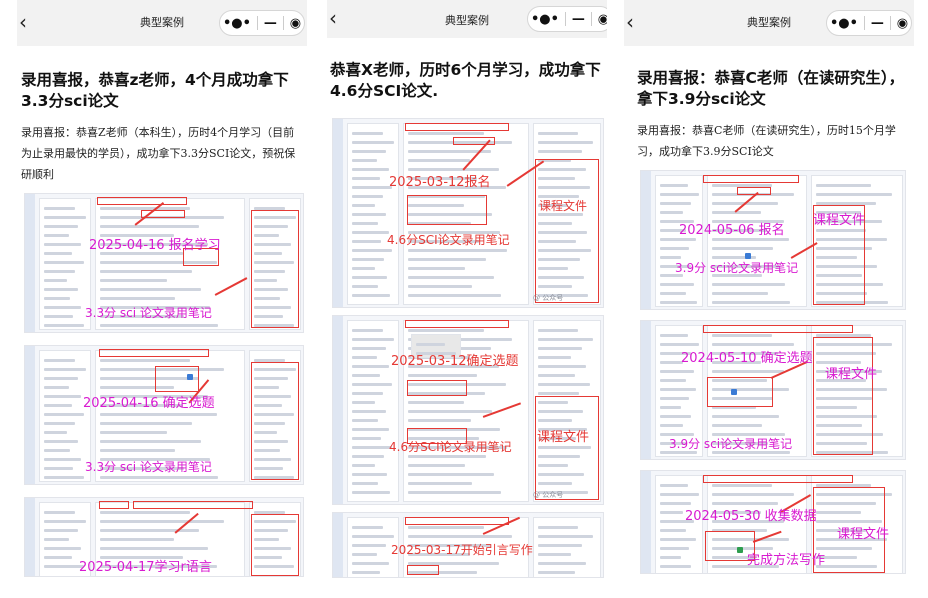  Describe the element at coordinates (468, 410) in the screenshot. I see `screenshot-2: 2025-03-12确定选题 4.6分SCI论文录用笔记 课程文件 @ 公众号` at that location.